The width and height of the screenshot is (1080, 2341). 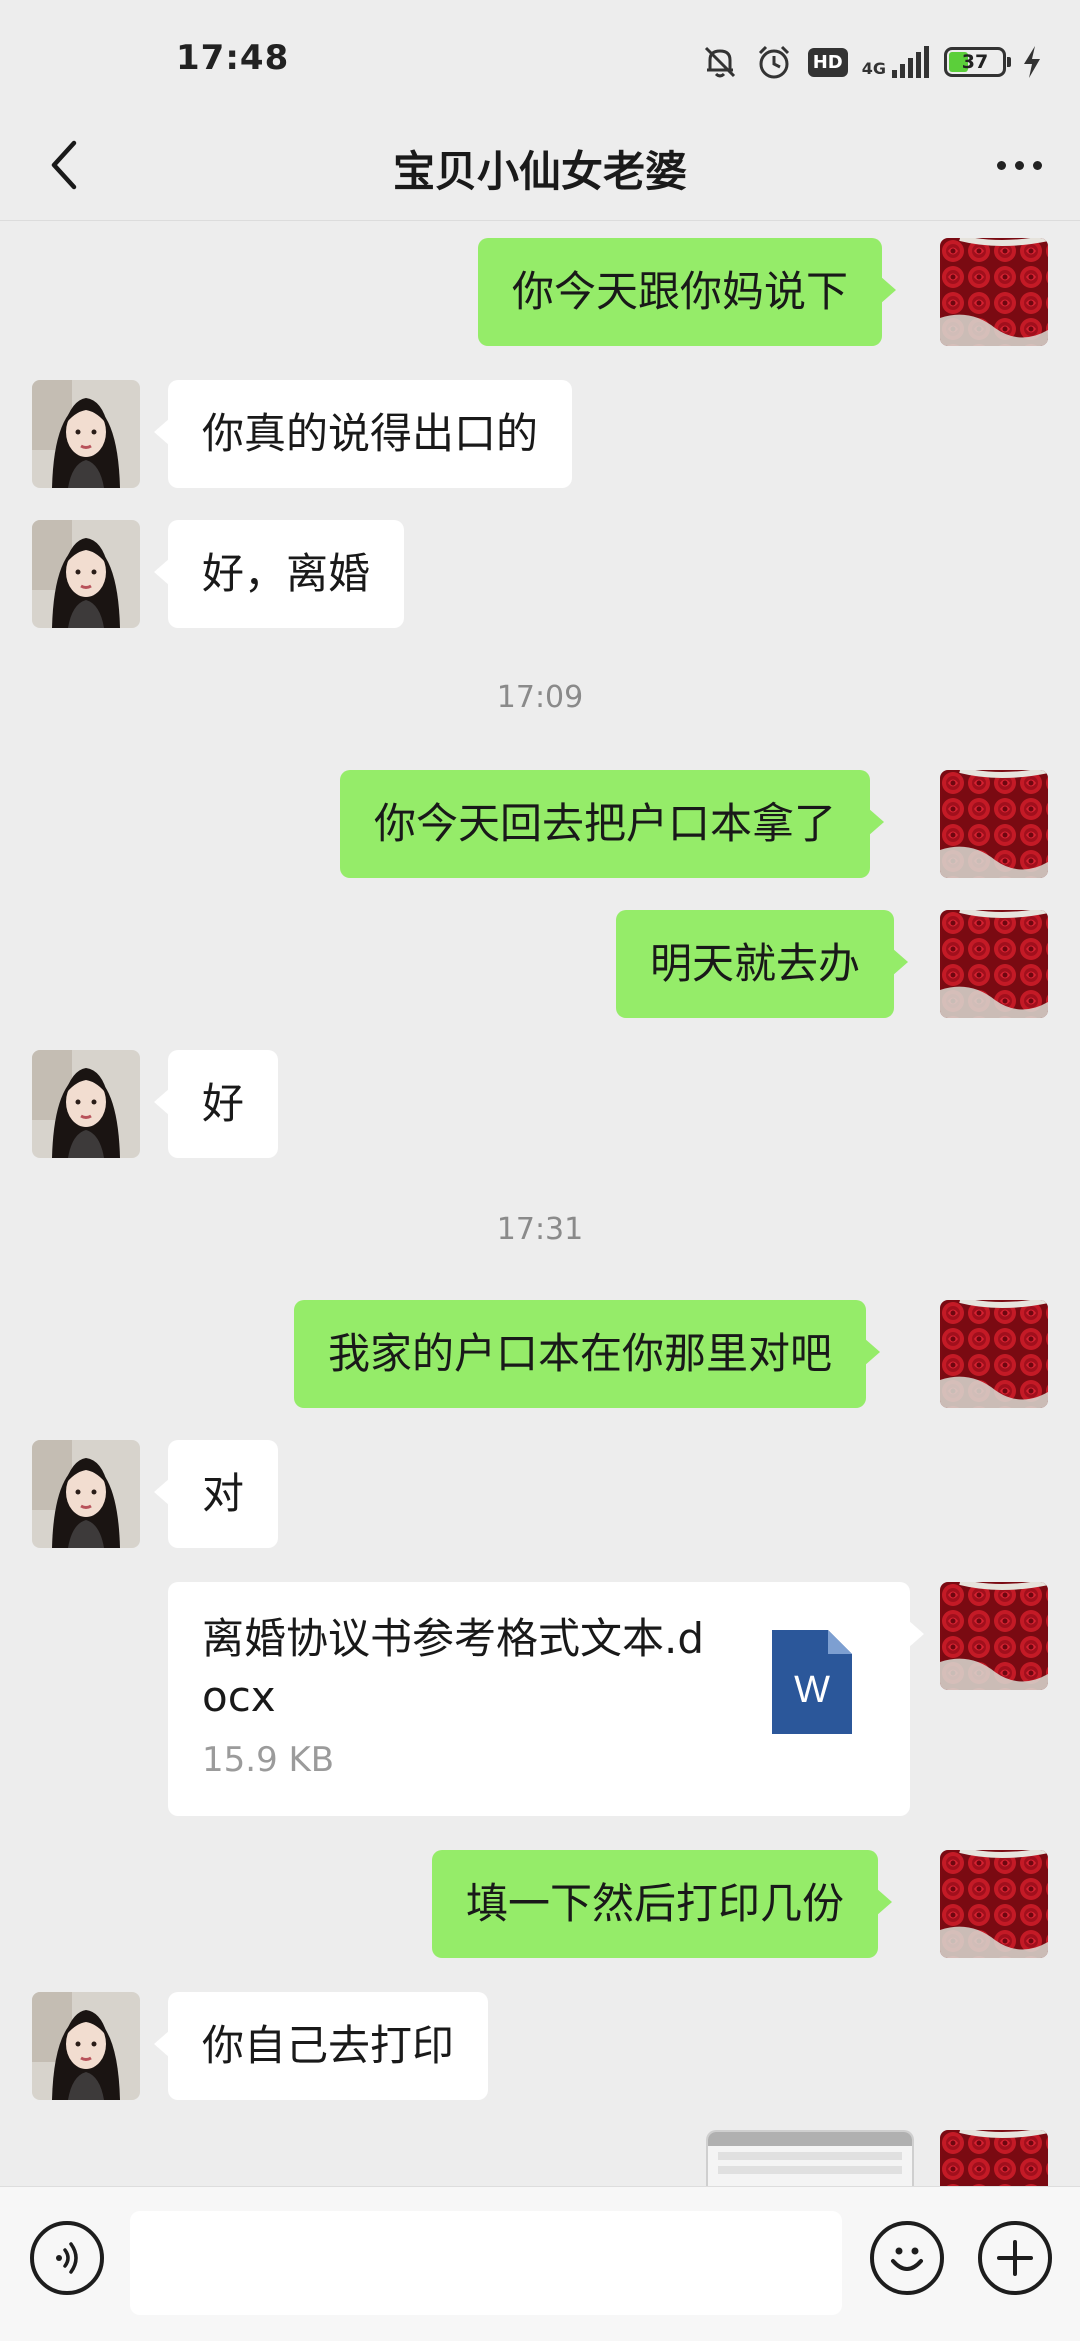 What do you see at coordinates (975, 62) in the screenshot?
I see `battery-level: 37` at bounding box center [975, 62].